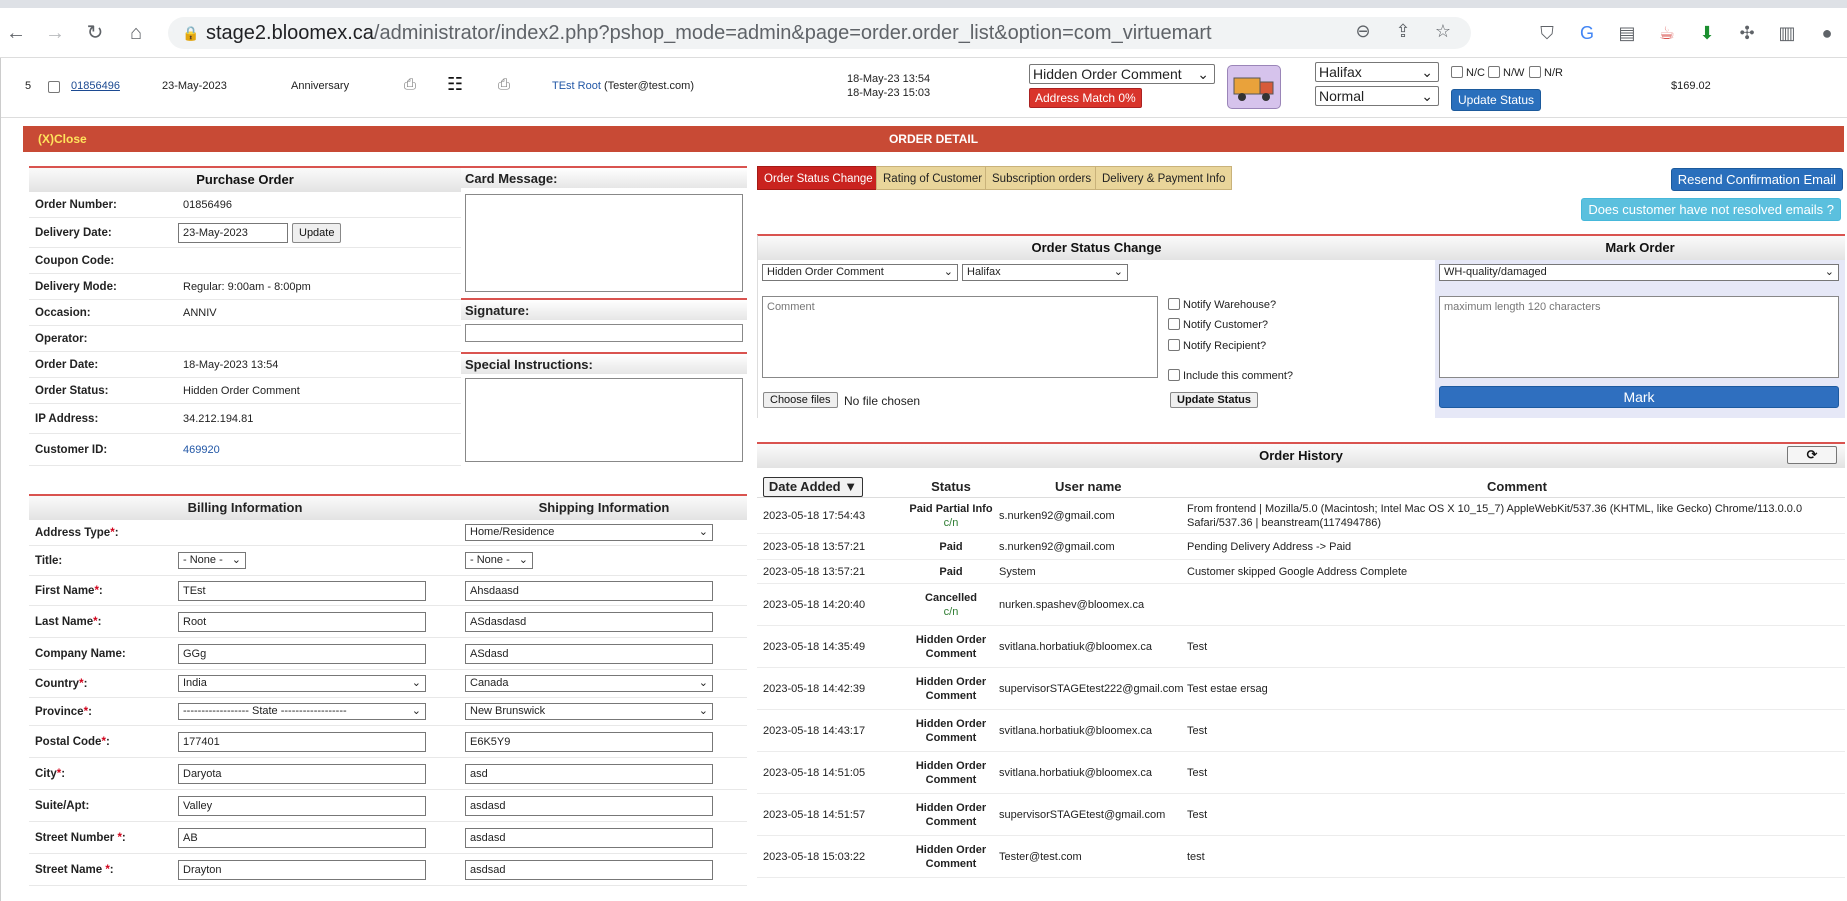 This screenshot has width=1847, height=901. Describe the element at coordinates (76, 838) in the screenshot. I see `street-number-label: Street Number` at that location.